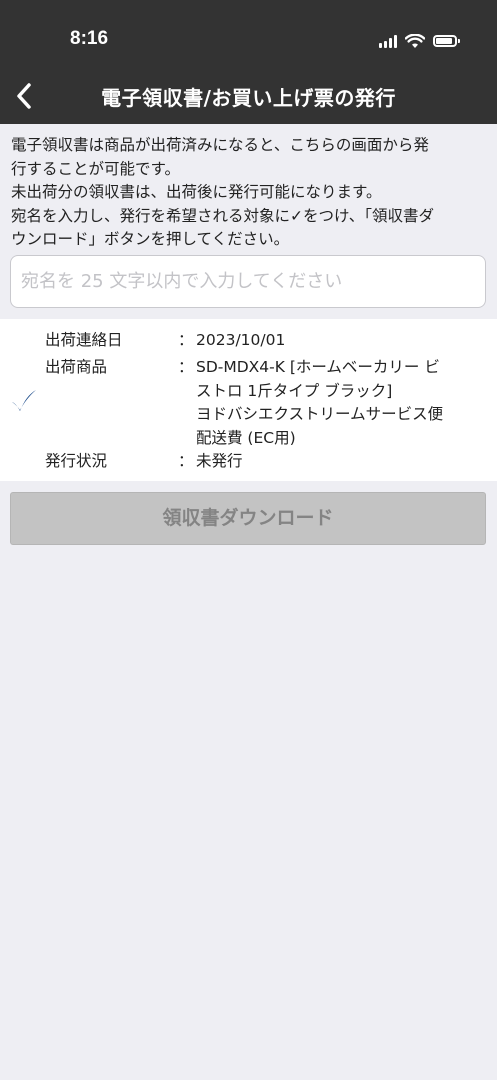  Describe the element at coordinates (76, 461) in the screenshot. I see `issue-status-label: 発行状況` at that location.